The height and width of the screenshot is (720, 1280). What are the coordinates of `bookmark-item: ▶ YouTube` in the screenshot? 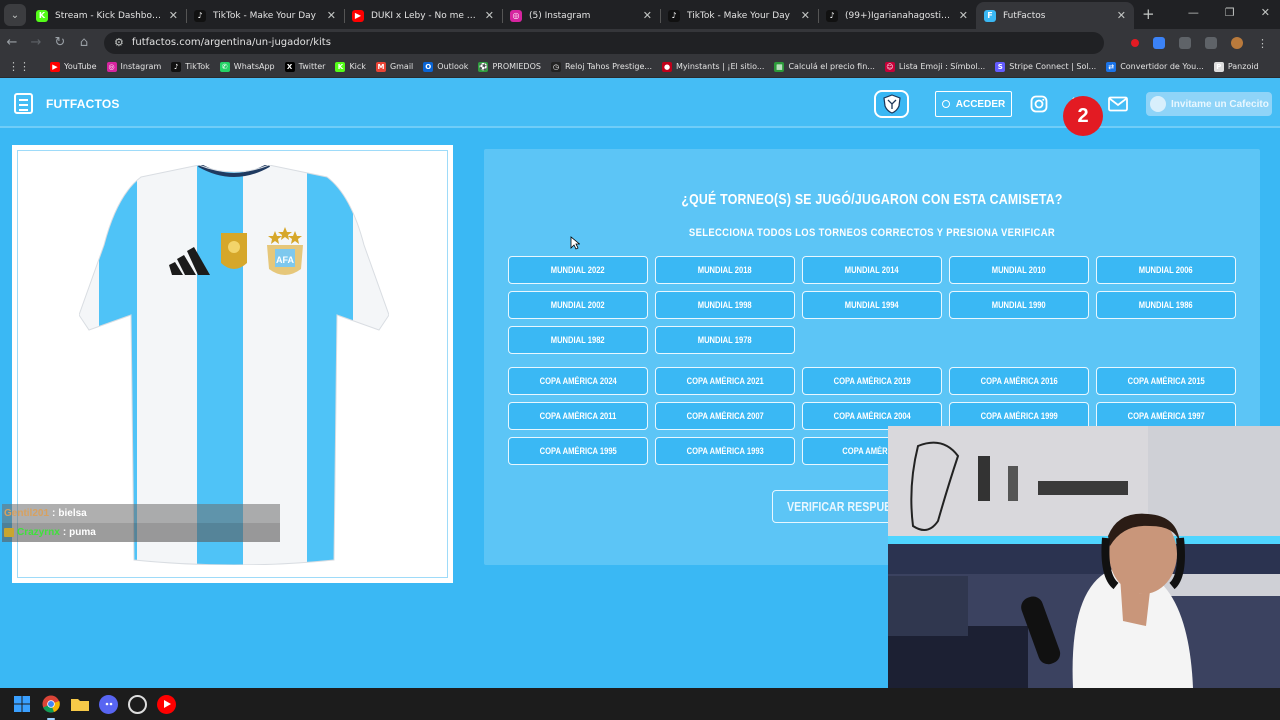 It's located at (73, 66).